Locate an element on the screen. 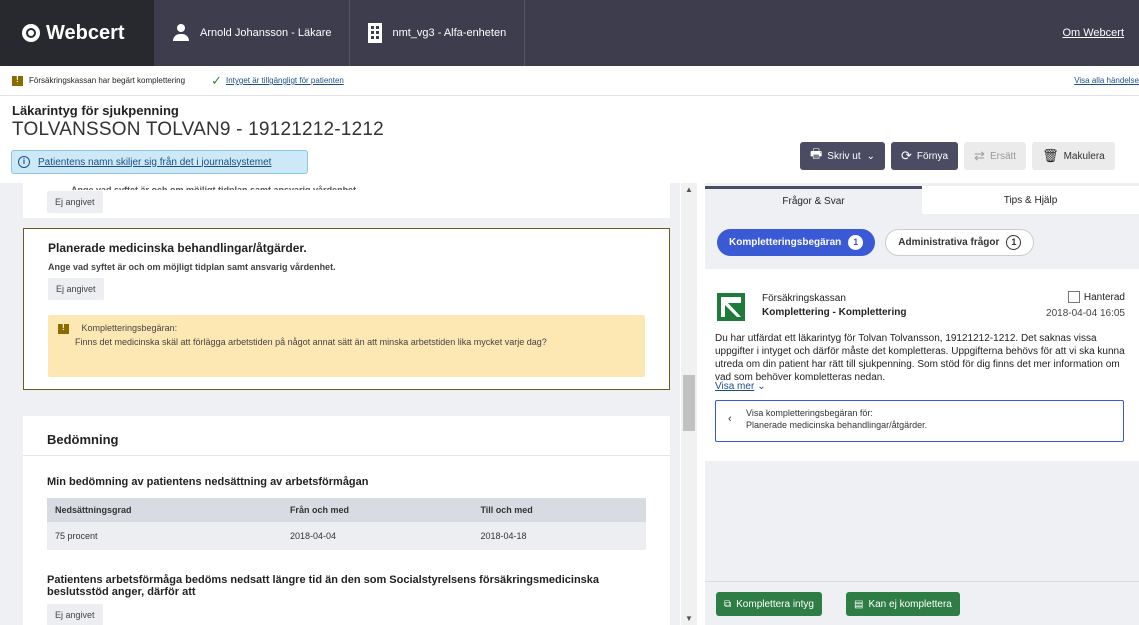 The image size is (1139, 625). revoke-label: Makulera is located at coordinates (1084, 156).